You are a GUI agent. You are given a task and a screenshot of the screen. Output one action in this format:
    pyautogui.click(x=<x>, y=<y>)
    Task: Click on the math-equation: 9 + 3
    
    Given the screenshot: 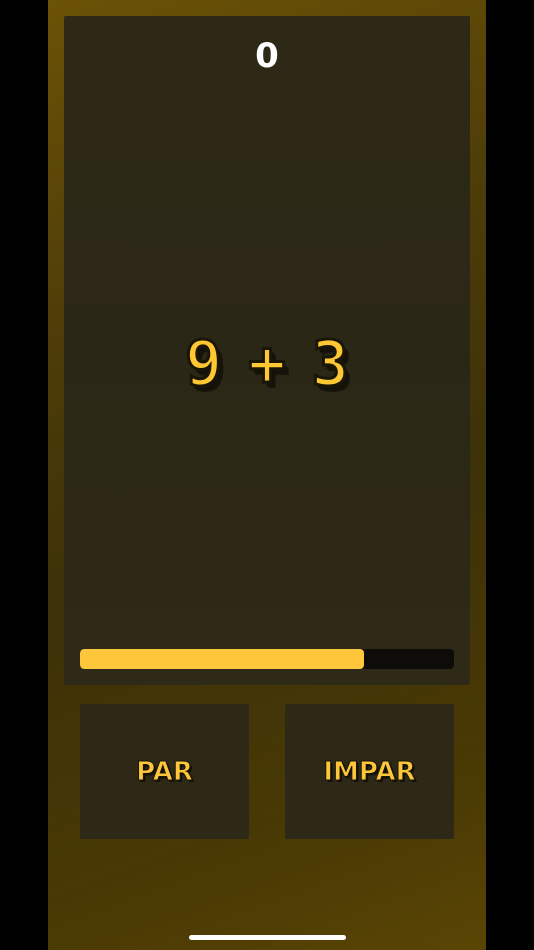 What is the action you would take?
    pyautogui.click(x=267, y=364)
    